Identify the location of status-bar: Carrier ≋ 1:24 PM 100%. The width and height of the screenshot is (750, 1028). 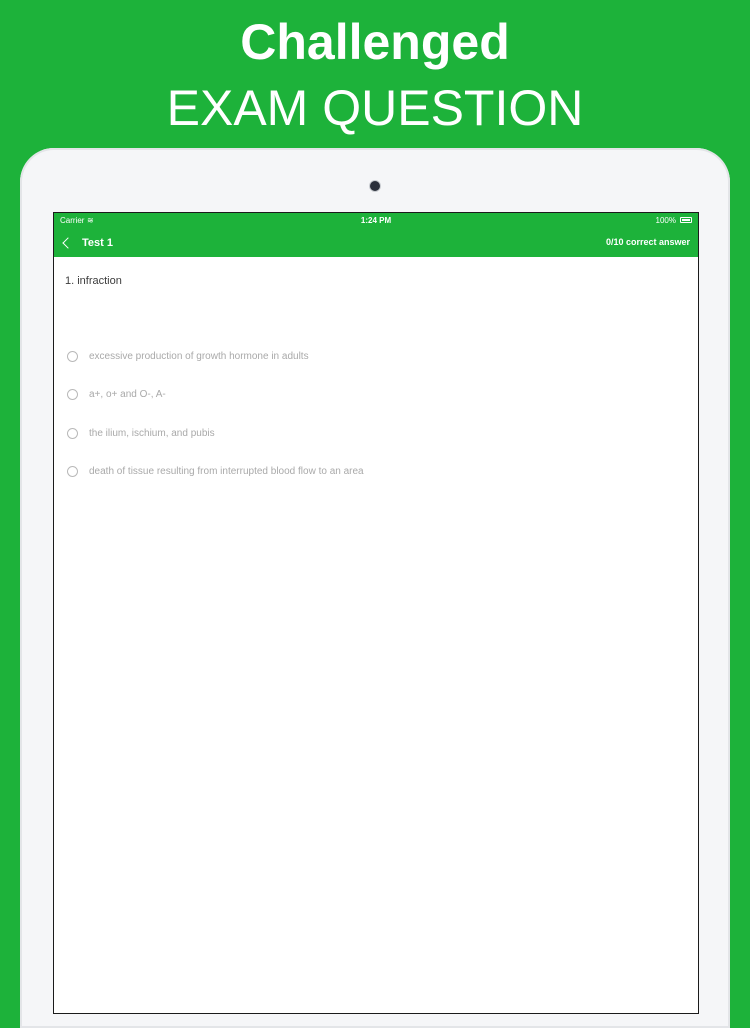
(376, 221).